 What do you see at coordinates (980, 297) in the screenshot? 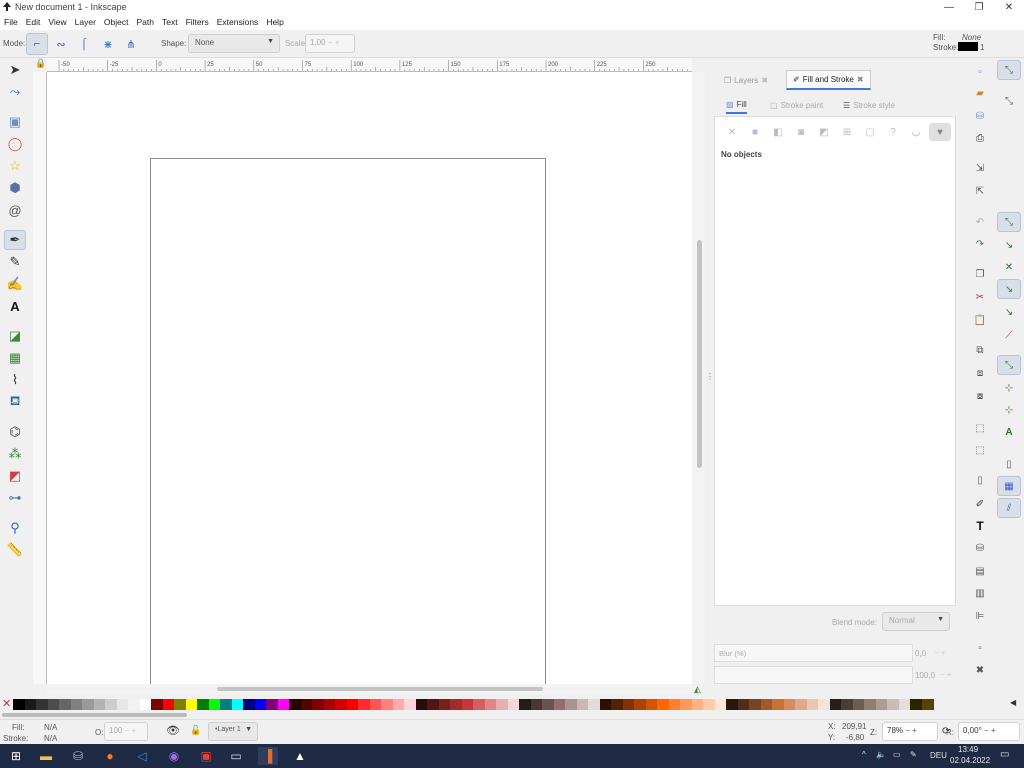
I see `cut-button: ✂` at bounding box center [980, 297].